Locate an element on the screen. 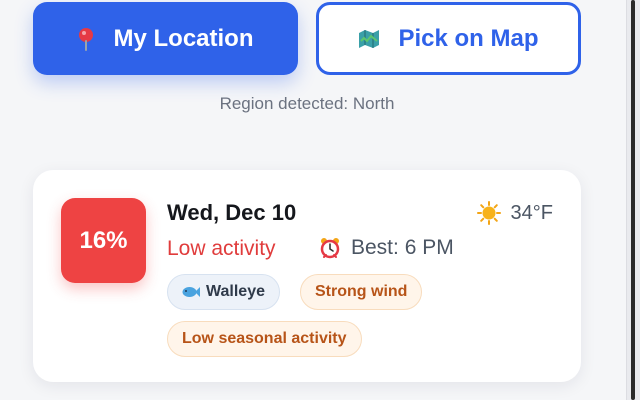 Image resolution: width=640 pixels, height=400 pixels. alarm-clock-icon is located at coordinates (330, 248).